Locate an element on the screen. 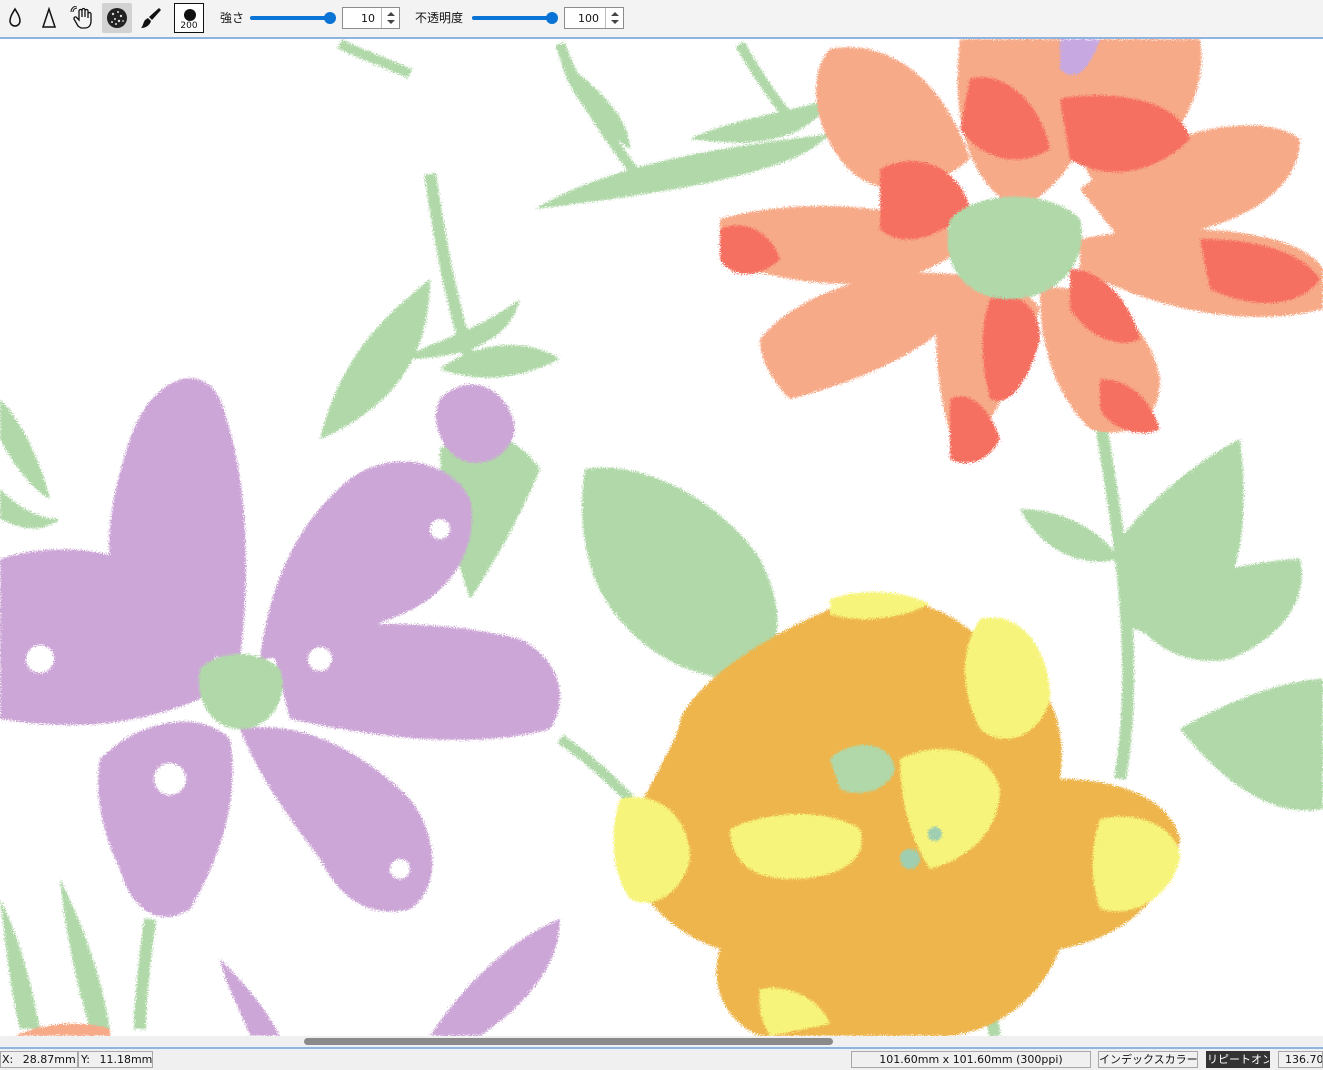 This screenshot has width=1323, height=1070. opacity-spinbox: 100 is located at coordinates (594, 18).